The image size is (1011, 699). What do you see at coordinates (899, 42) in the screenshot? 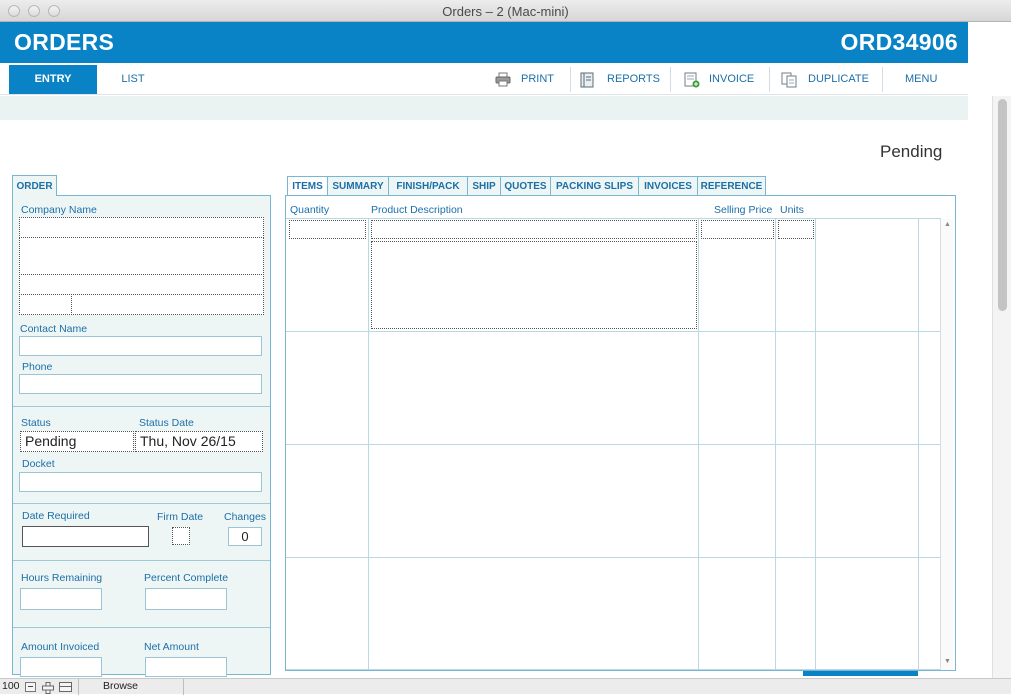
I see `order-number: ORD34906` at bounding box center [899, 42].